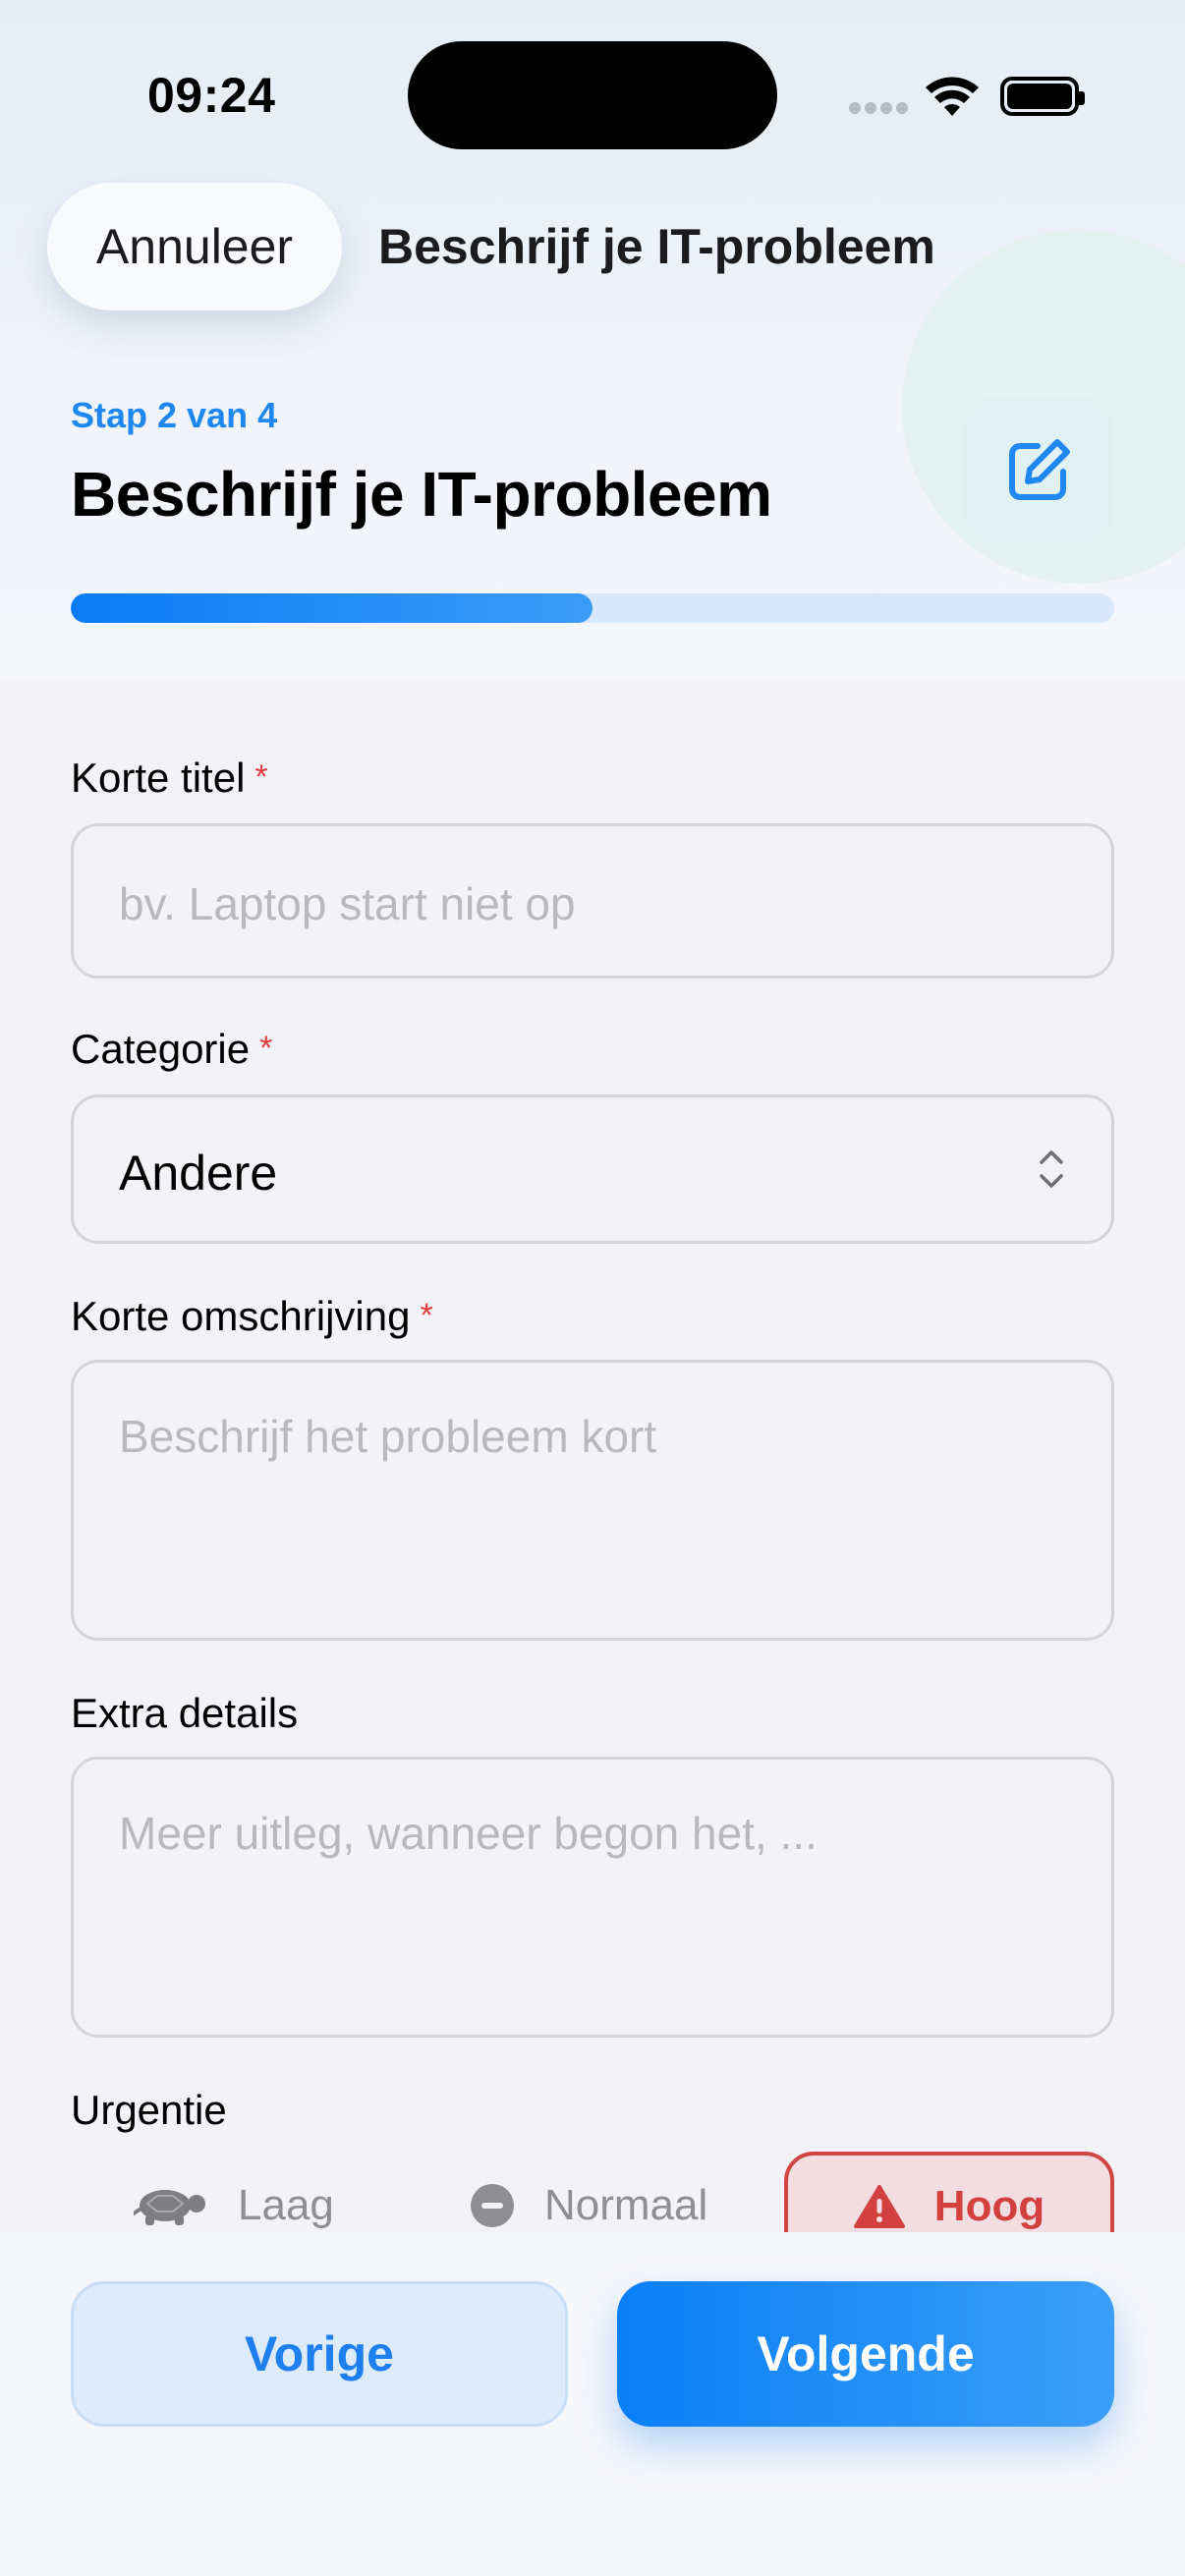  What do you see at coordinates (592, 95) in the screenshot?
I see `dynamic-island` at bounding box center [592, 95].